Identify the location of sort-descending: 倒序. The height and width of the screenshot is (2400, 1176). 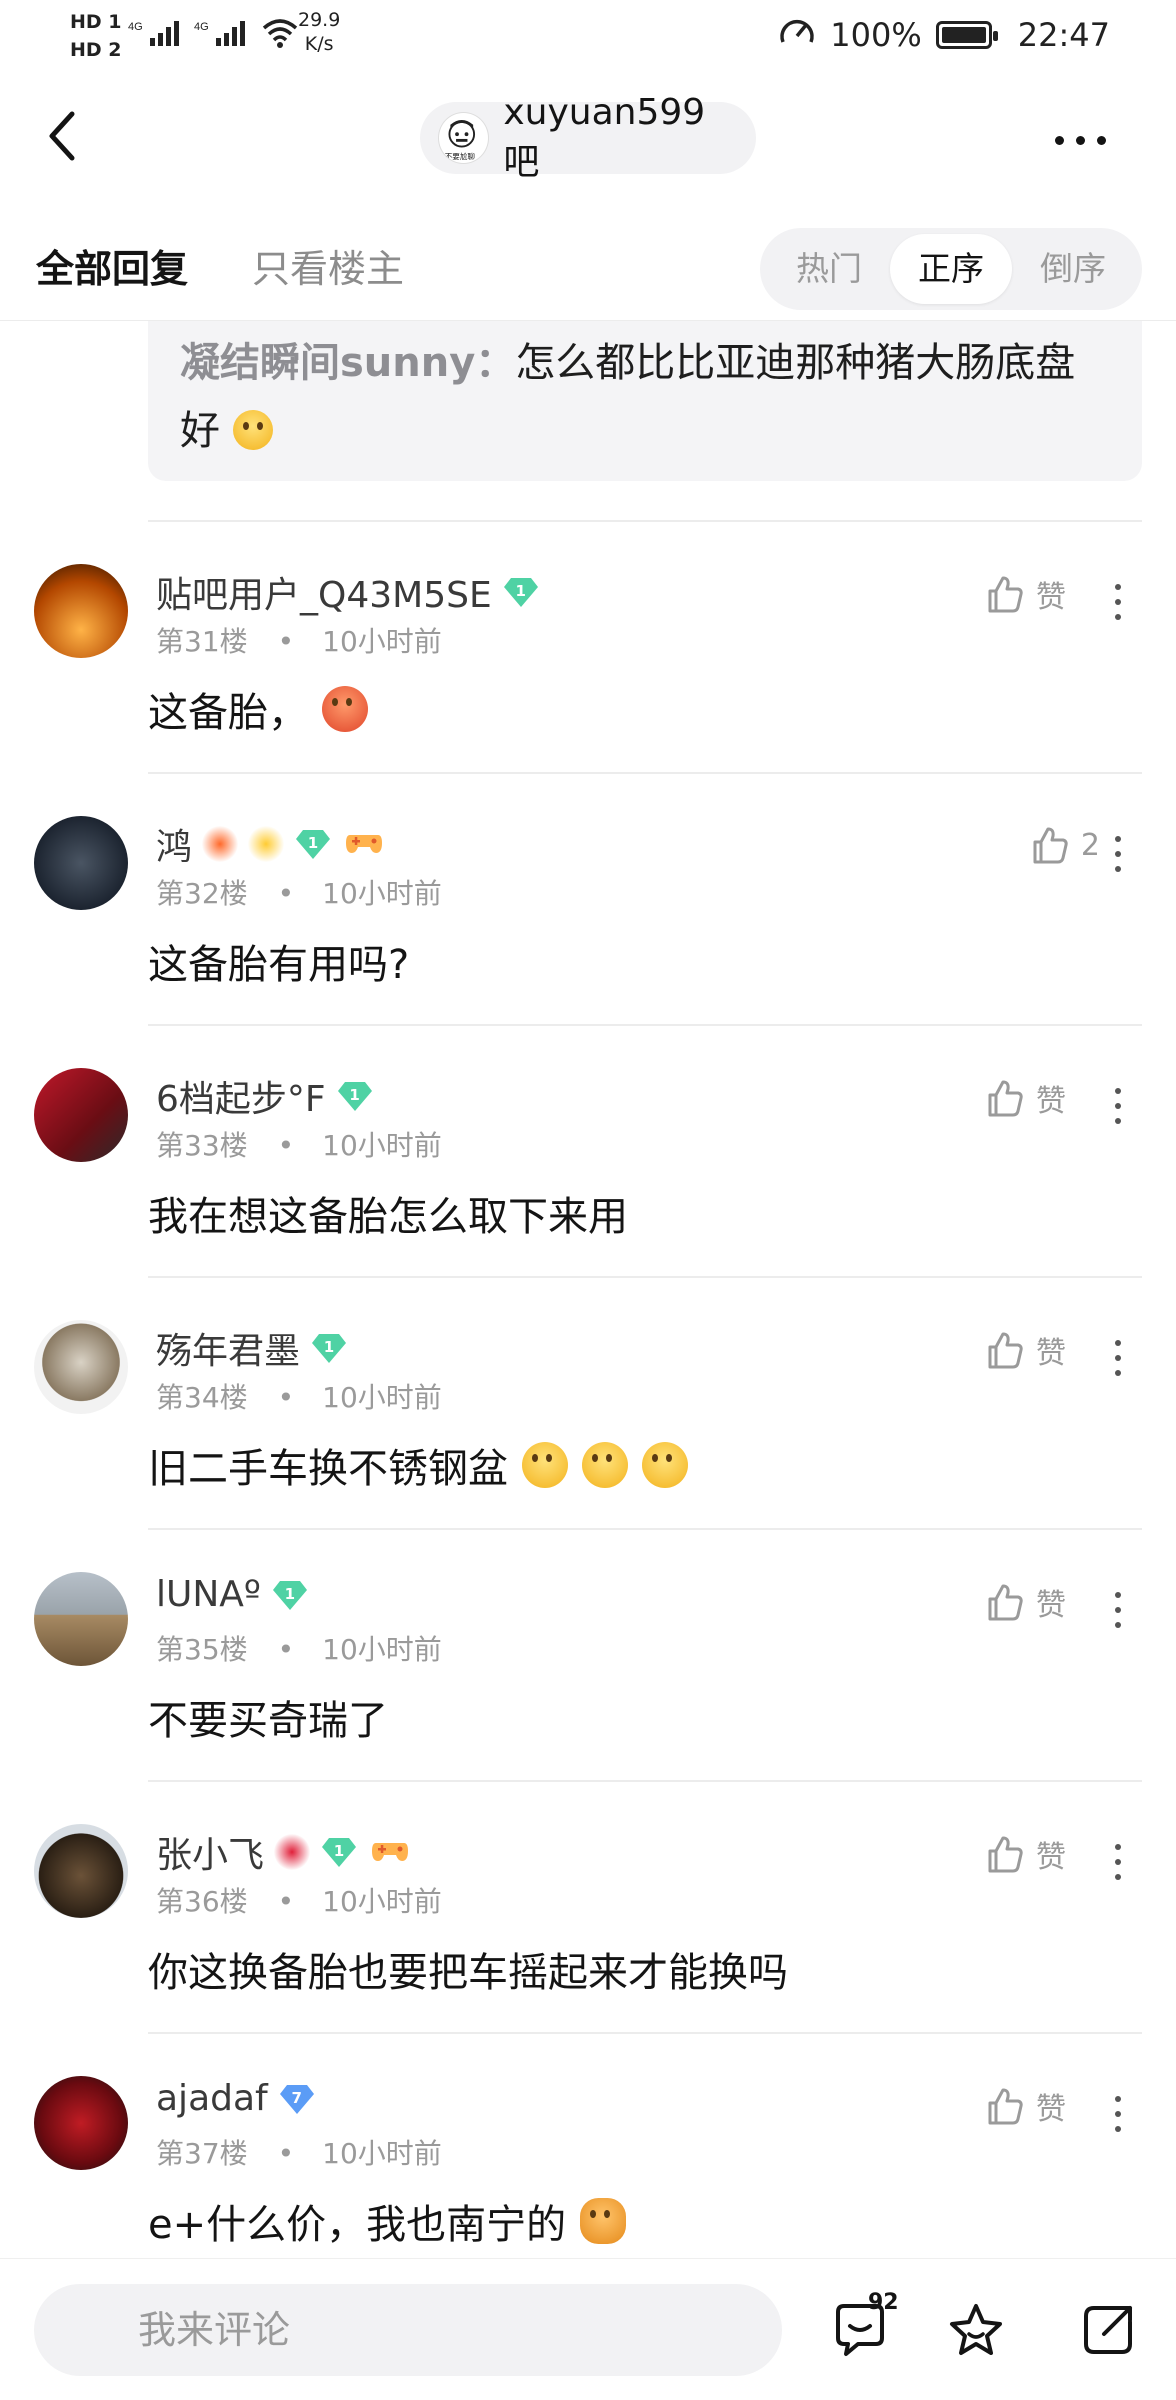
(1073, 269).